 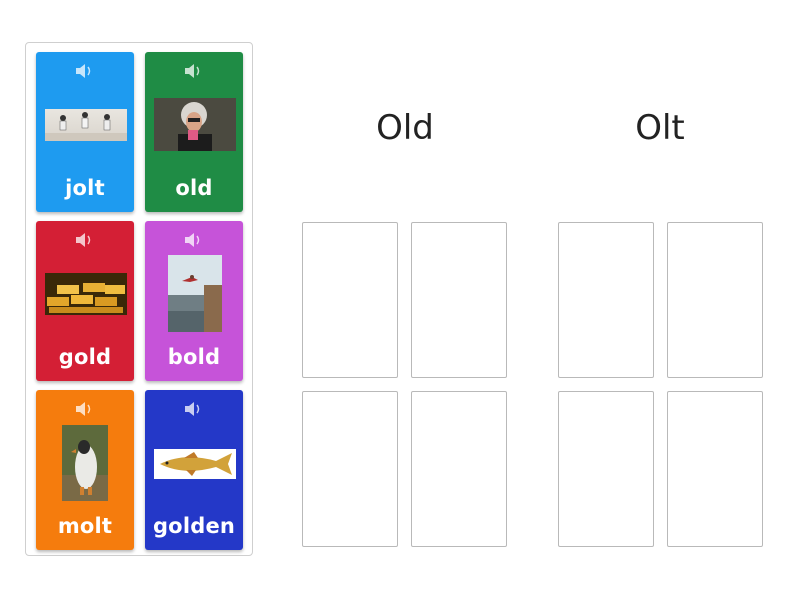 I want to click on group-title-olt: Olt, so click(x=660, y=128).